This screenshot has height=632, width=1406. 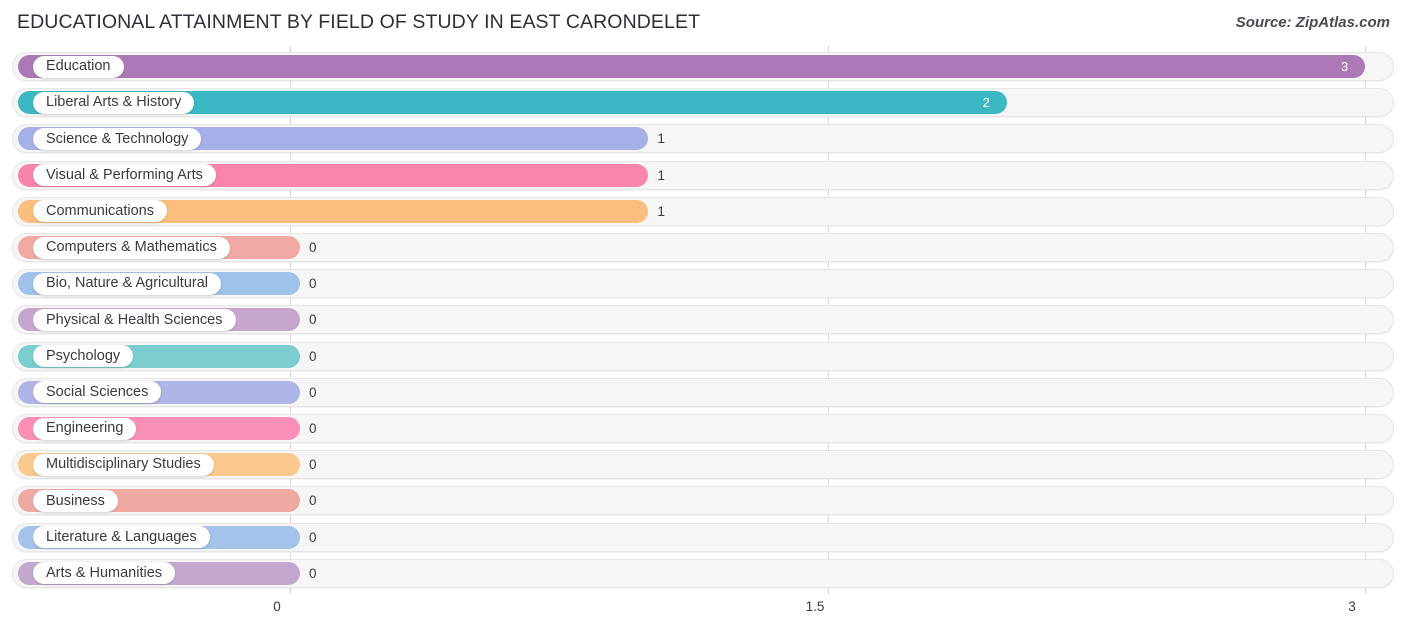 What do you see at coordinates (703, 139) in the screenshot?
I see `bar-row: Science & Technology 1` at bounding box center [703, 139].